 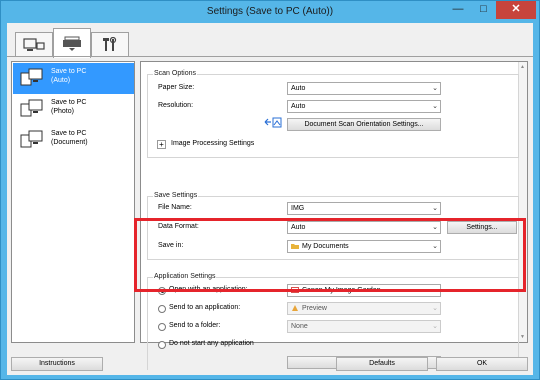 I want to click on instructions-button: Instructions, so click(x=57, y=364).